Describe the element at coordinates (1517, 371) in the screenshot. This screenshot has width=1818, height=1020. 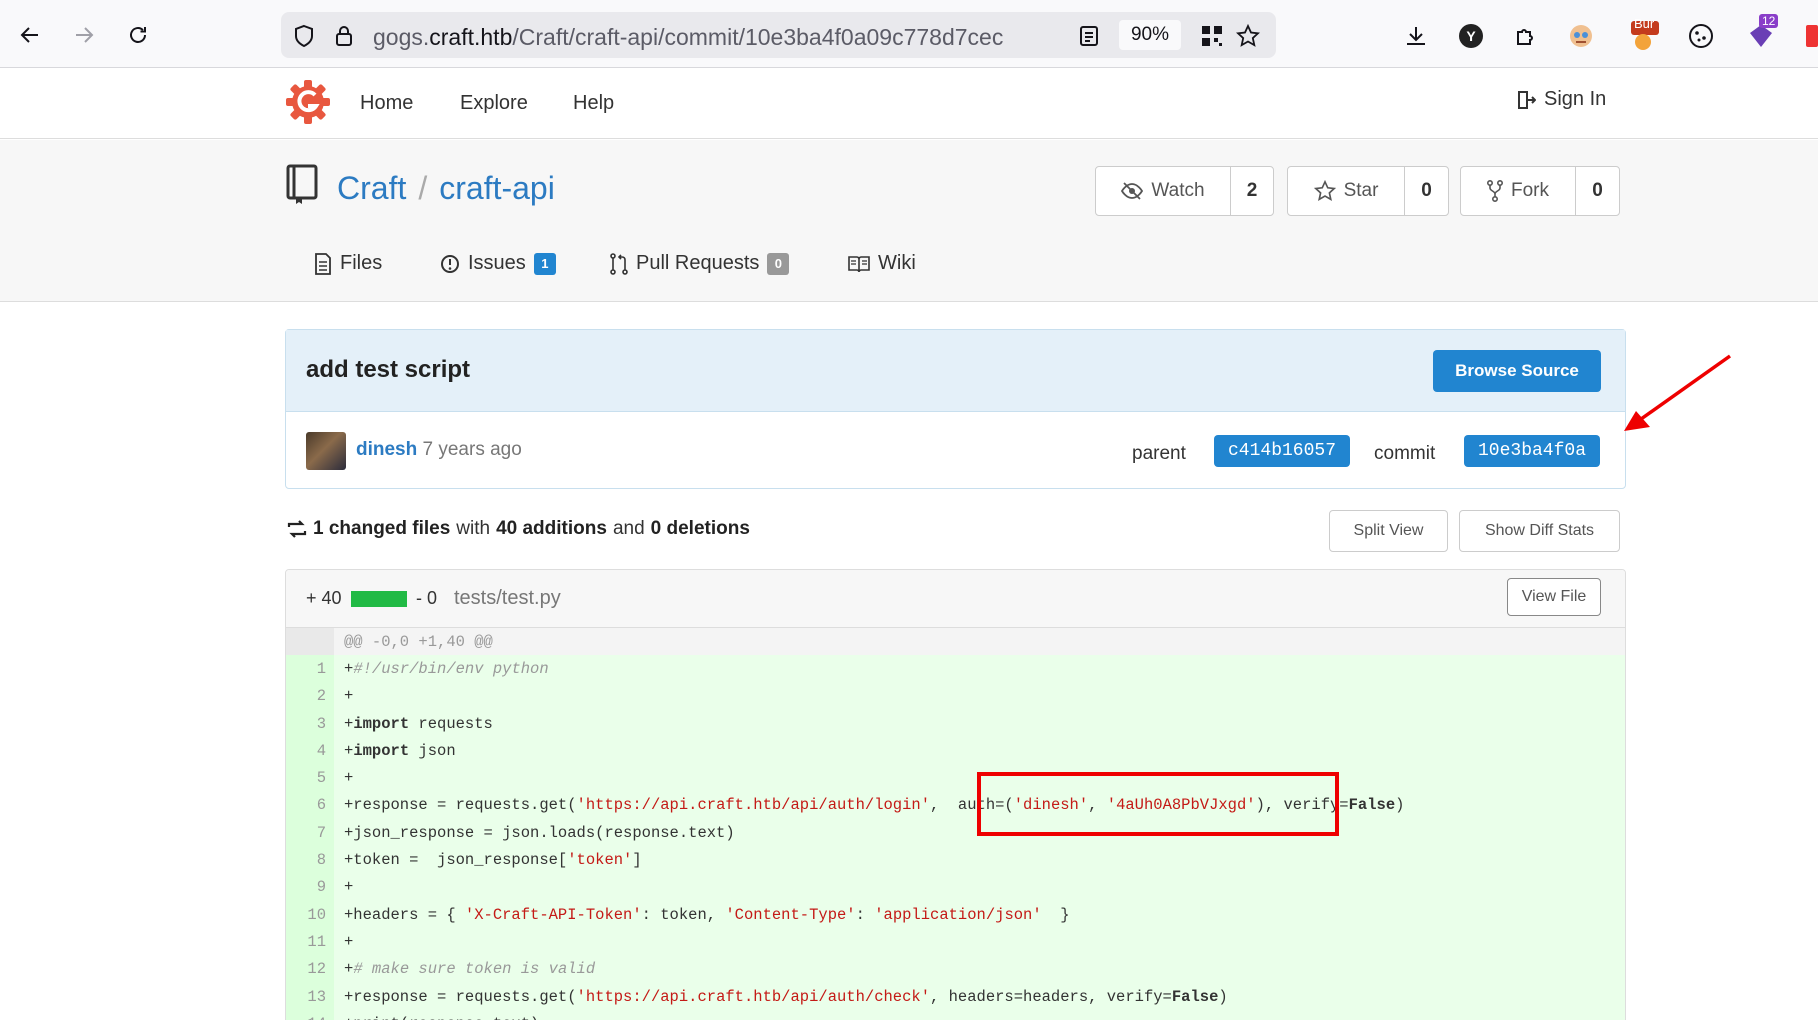
I see `browse-source-button: Browse Source` at that location.